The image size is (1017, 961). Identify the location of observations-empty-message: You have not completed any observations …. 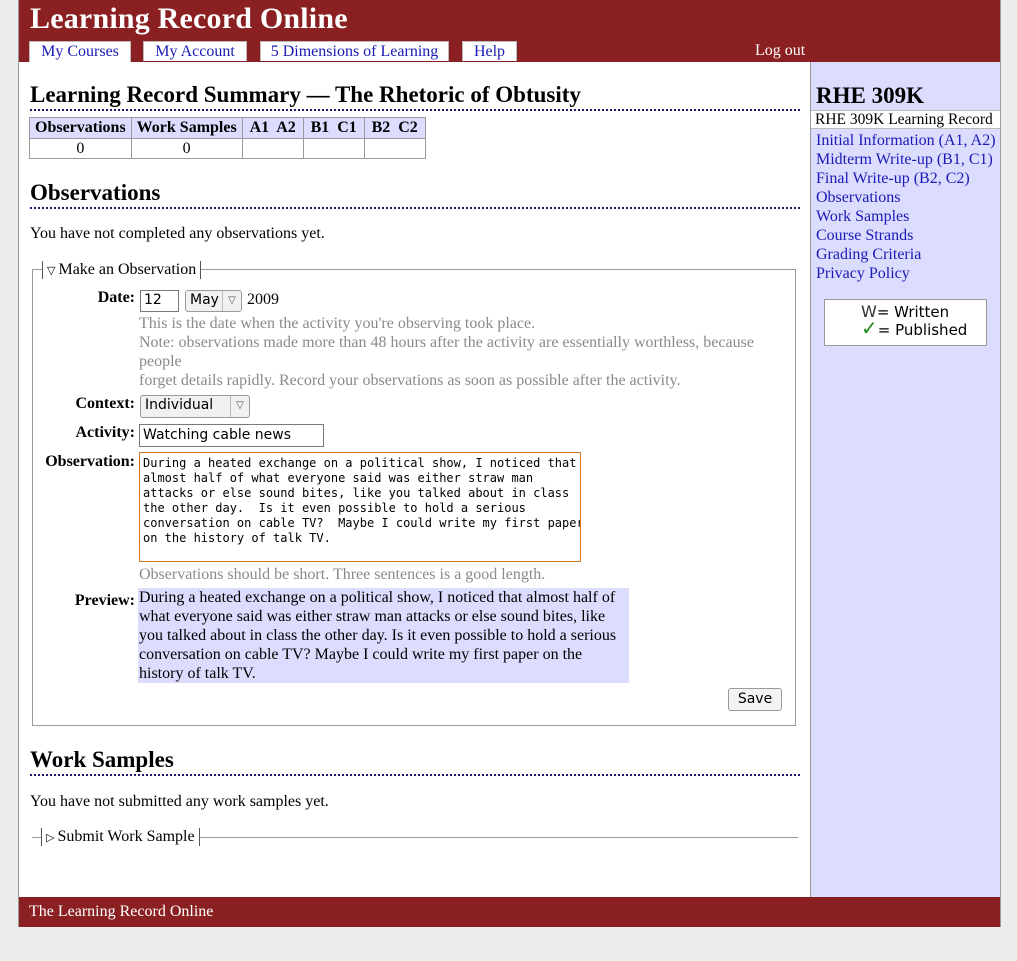
(177, 233).